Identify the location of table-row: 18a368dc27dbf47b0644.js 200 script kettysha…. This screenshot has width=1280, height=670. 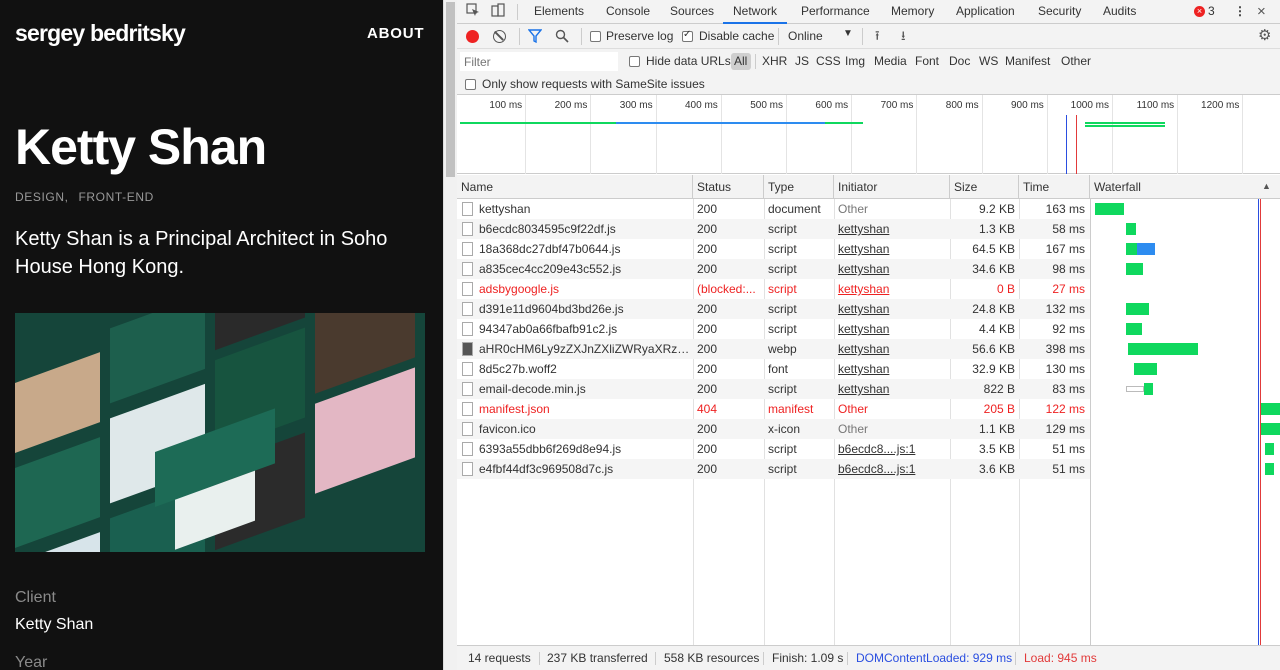
(773, 249).